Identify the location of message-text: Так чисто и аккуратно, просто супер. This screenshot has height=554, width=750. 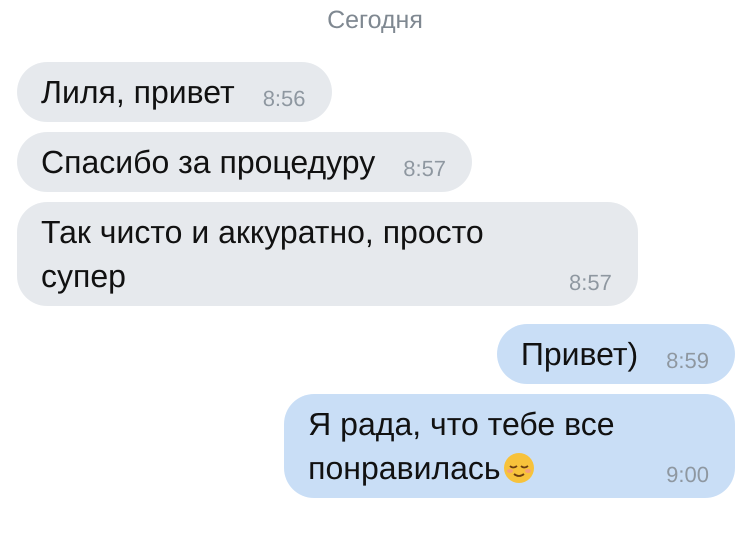
(263, 254).